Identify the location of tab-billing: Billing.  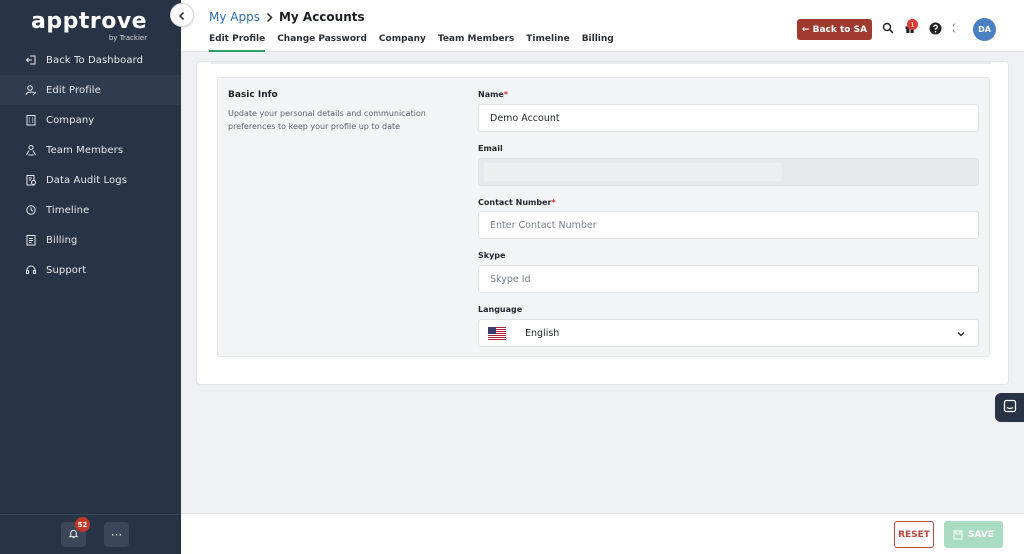
(598, 43).